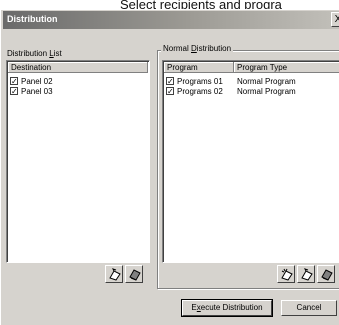  I want to click on title-bar: Distribution, so click(171, 20).